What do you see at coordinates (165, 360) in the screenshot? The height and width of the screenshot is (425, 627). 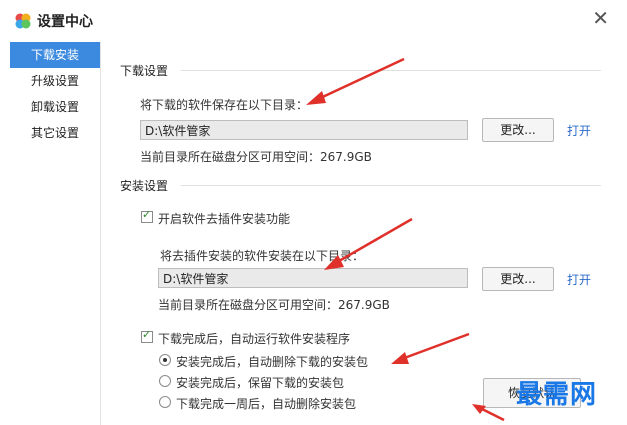 I see `radio-delete-after-install` at bounding box center [165, 360].